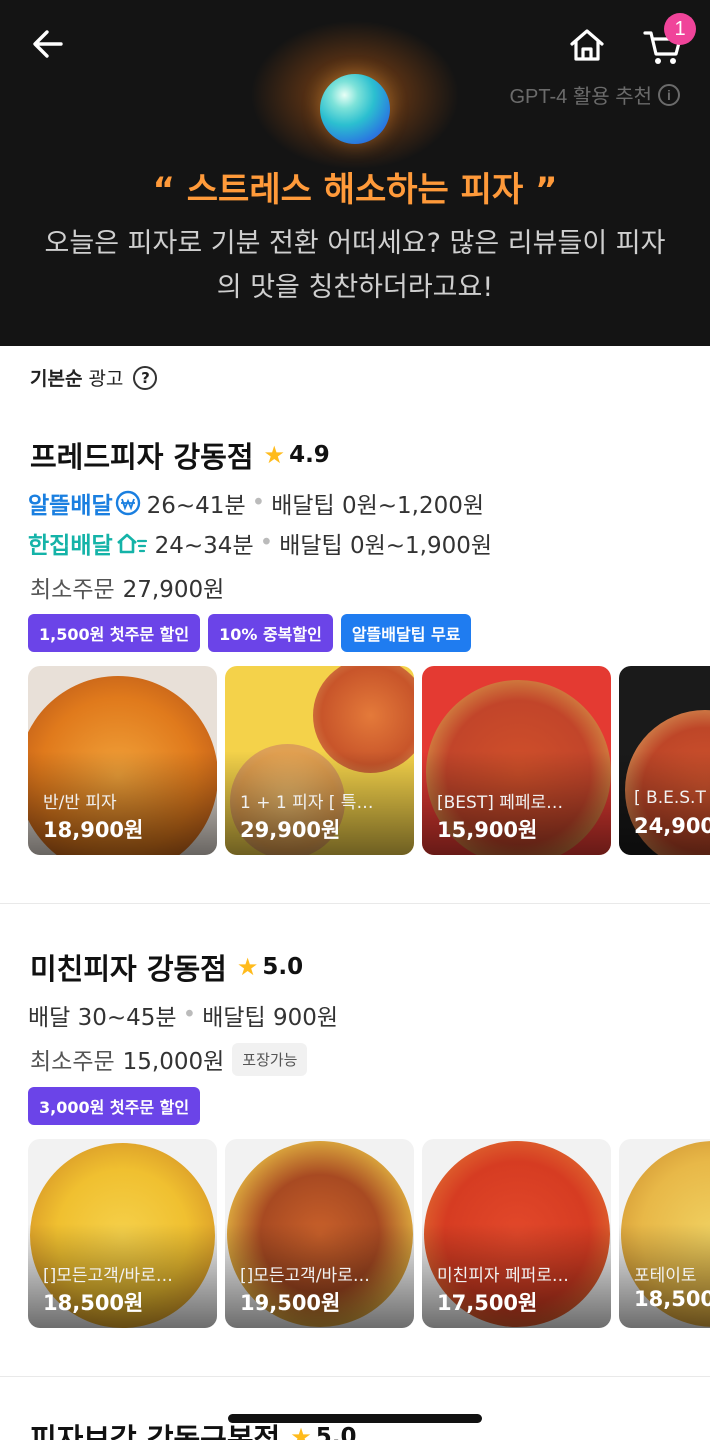 The height and width of the screenshot is (1440, 710). What do you see at coordinates (56, 377) in the screenshot?
I see `sort-dropdown: 기본순` at bounding box center [56, 377].